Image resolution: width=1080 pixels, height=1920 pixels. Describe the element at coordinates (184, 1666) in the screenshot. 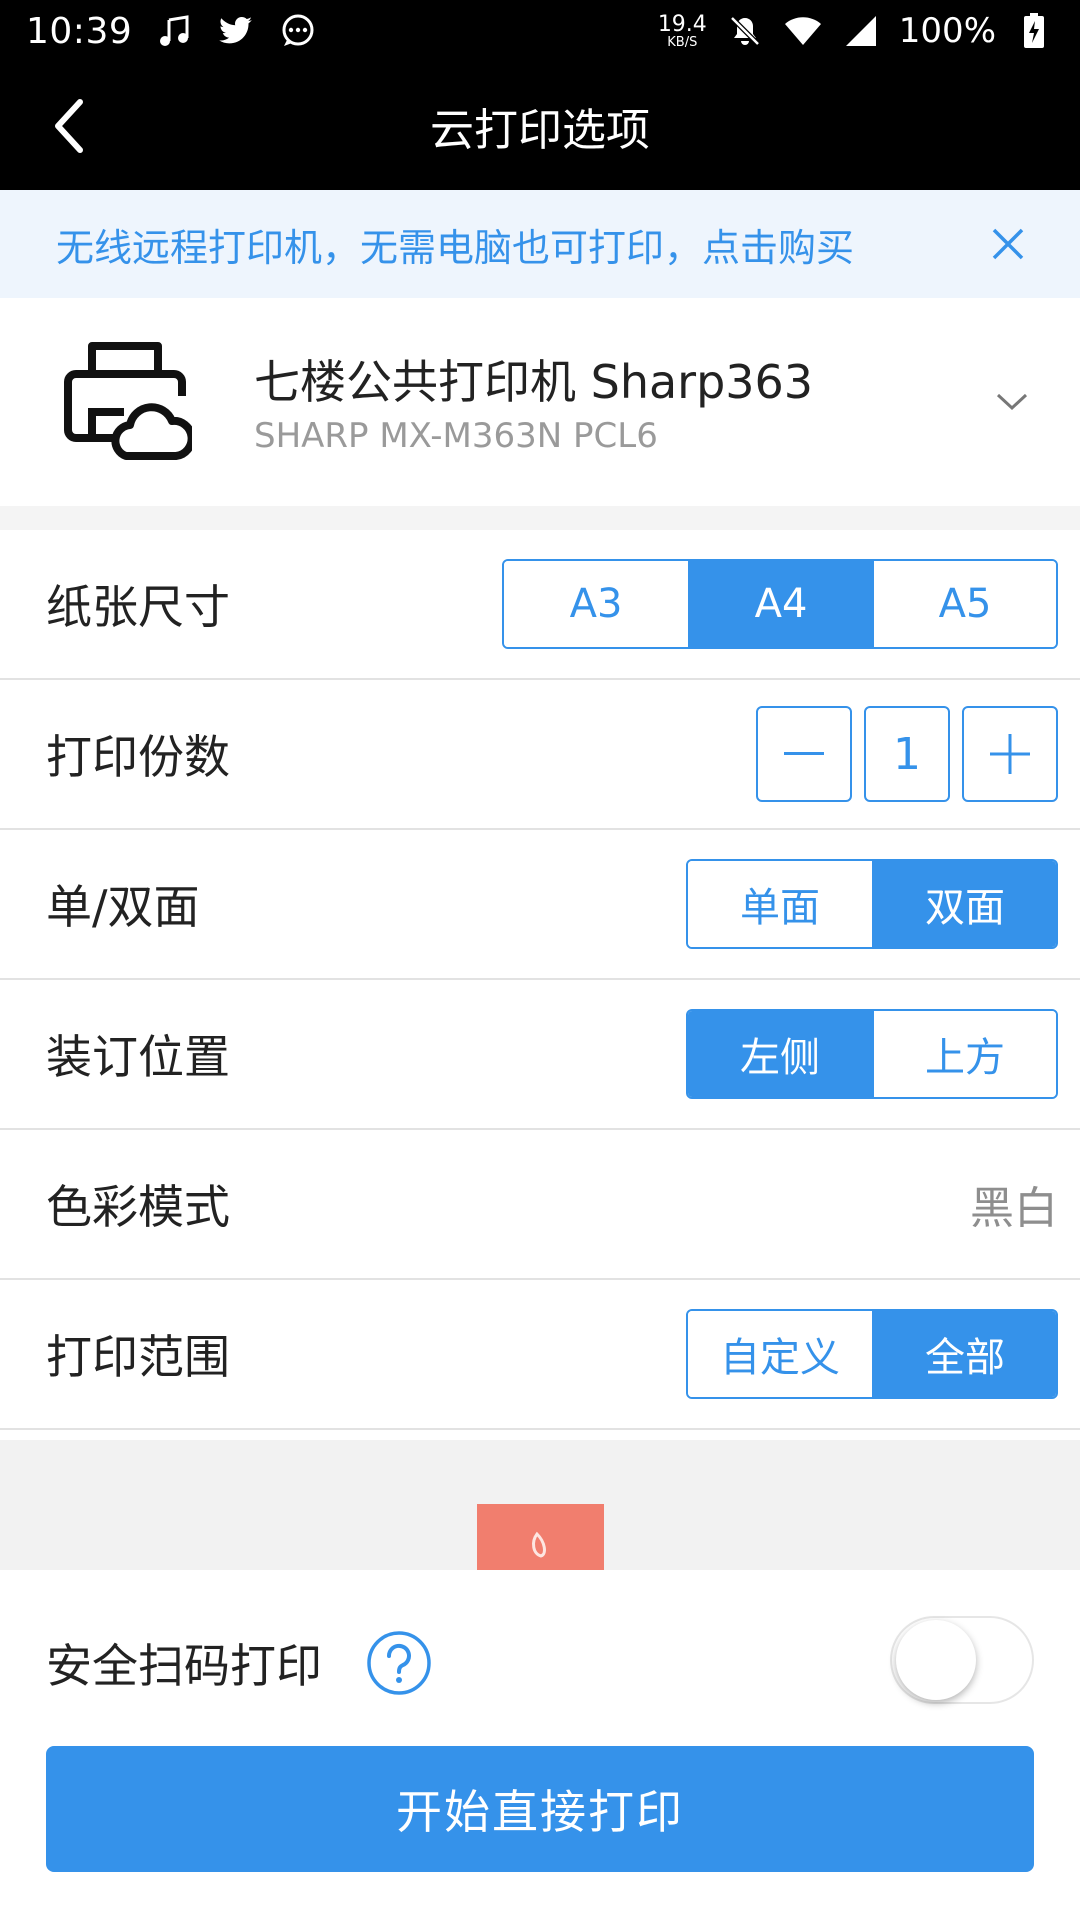

I see `secure-print-label: 安全扫码打印` at that location.